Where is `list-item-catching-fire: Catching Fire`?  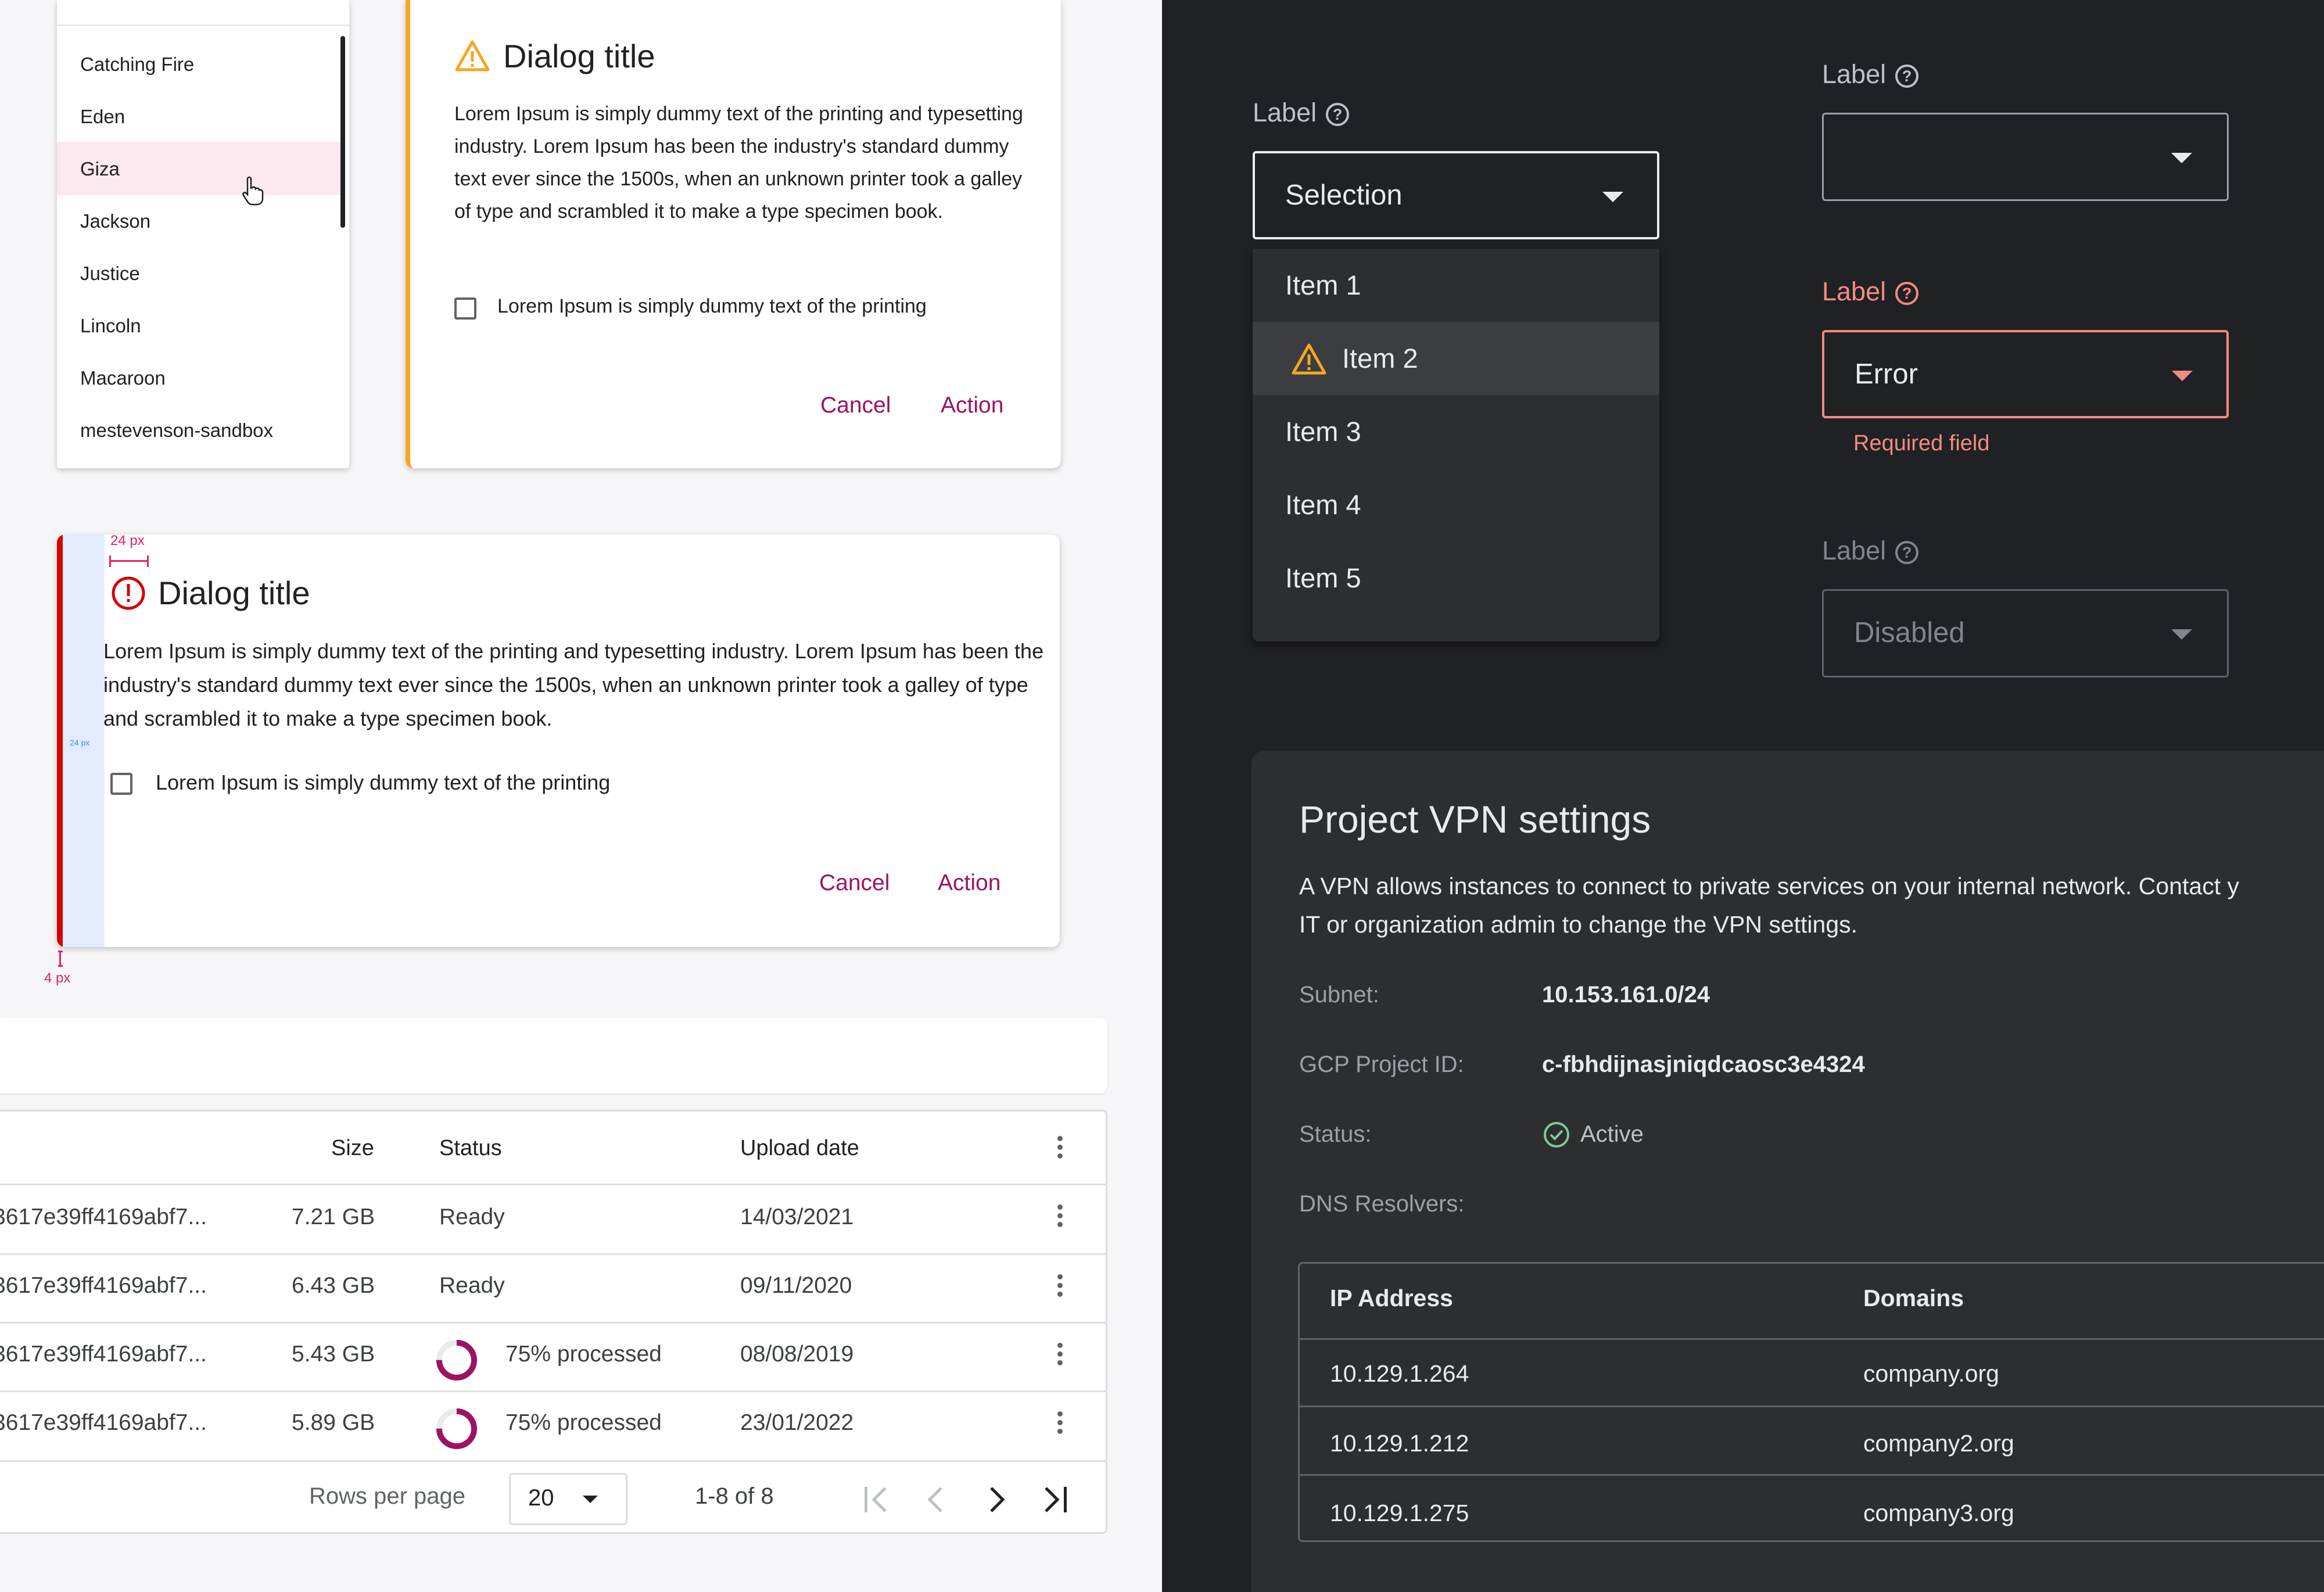
list-item-catching-fire: Catching Fire is located at coordinates (137, 64).